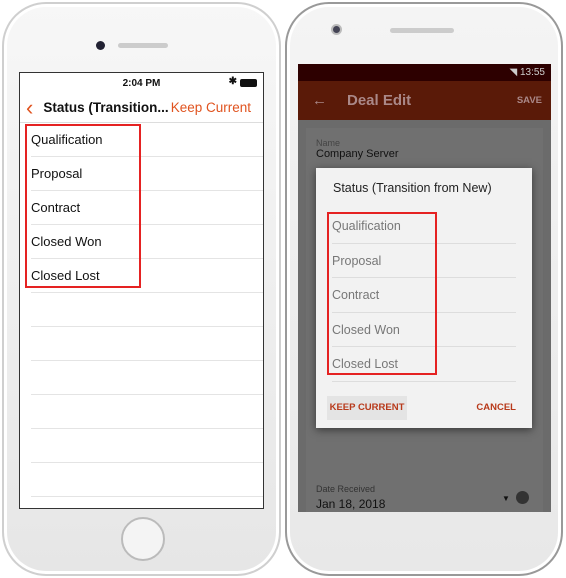 Image resolution: width=566 pixels, height=578 pixels. What do you see at coordinates (424, 100) in the screenshot?
I see `toolbar: ← Deal Edit SAVE` at bounding box center [424, 100].